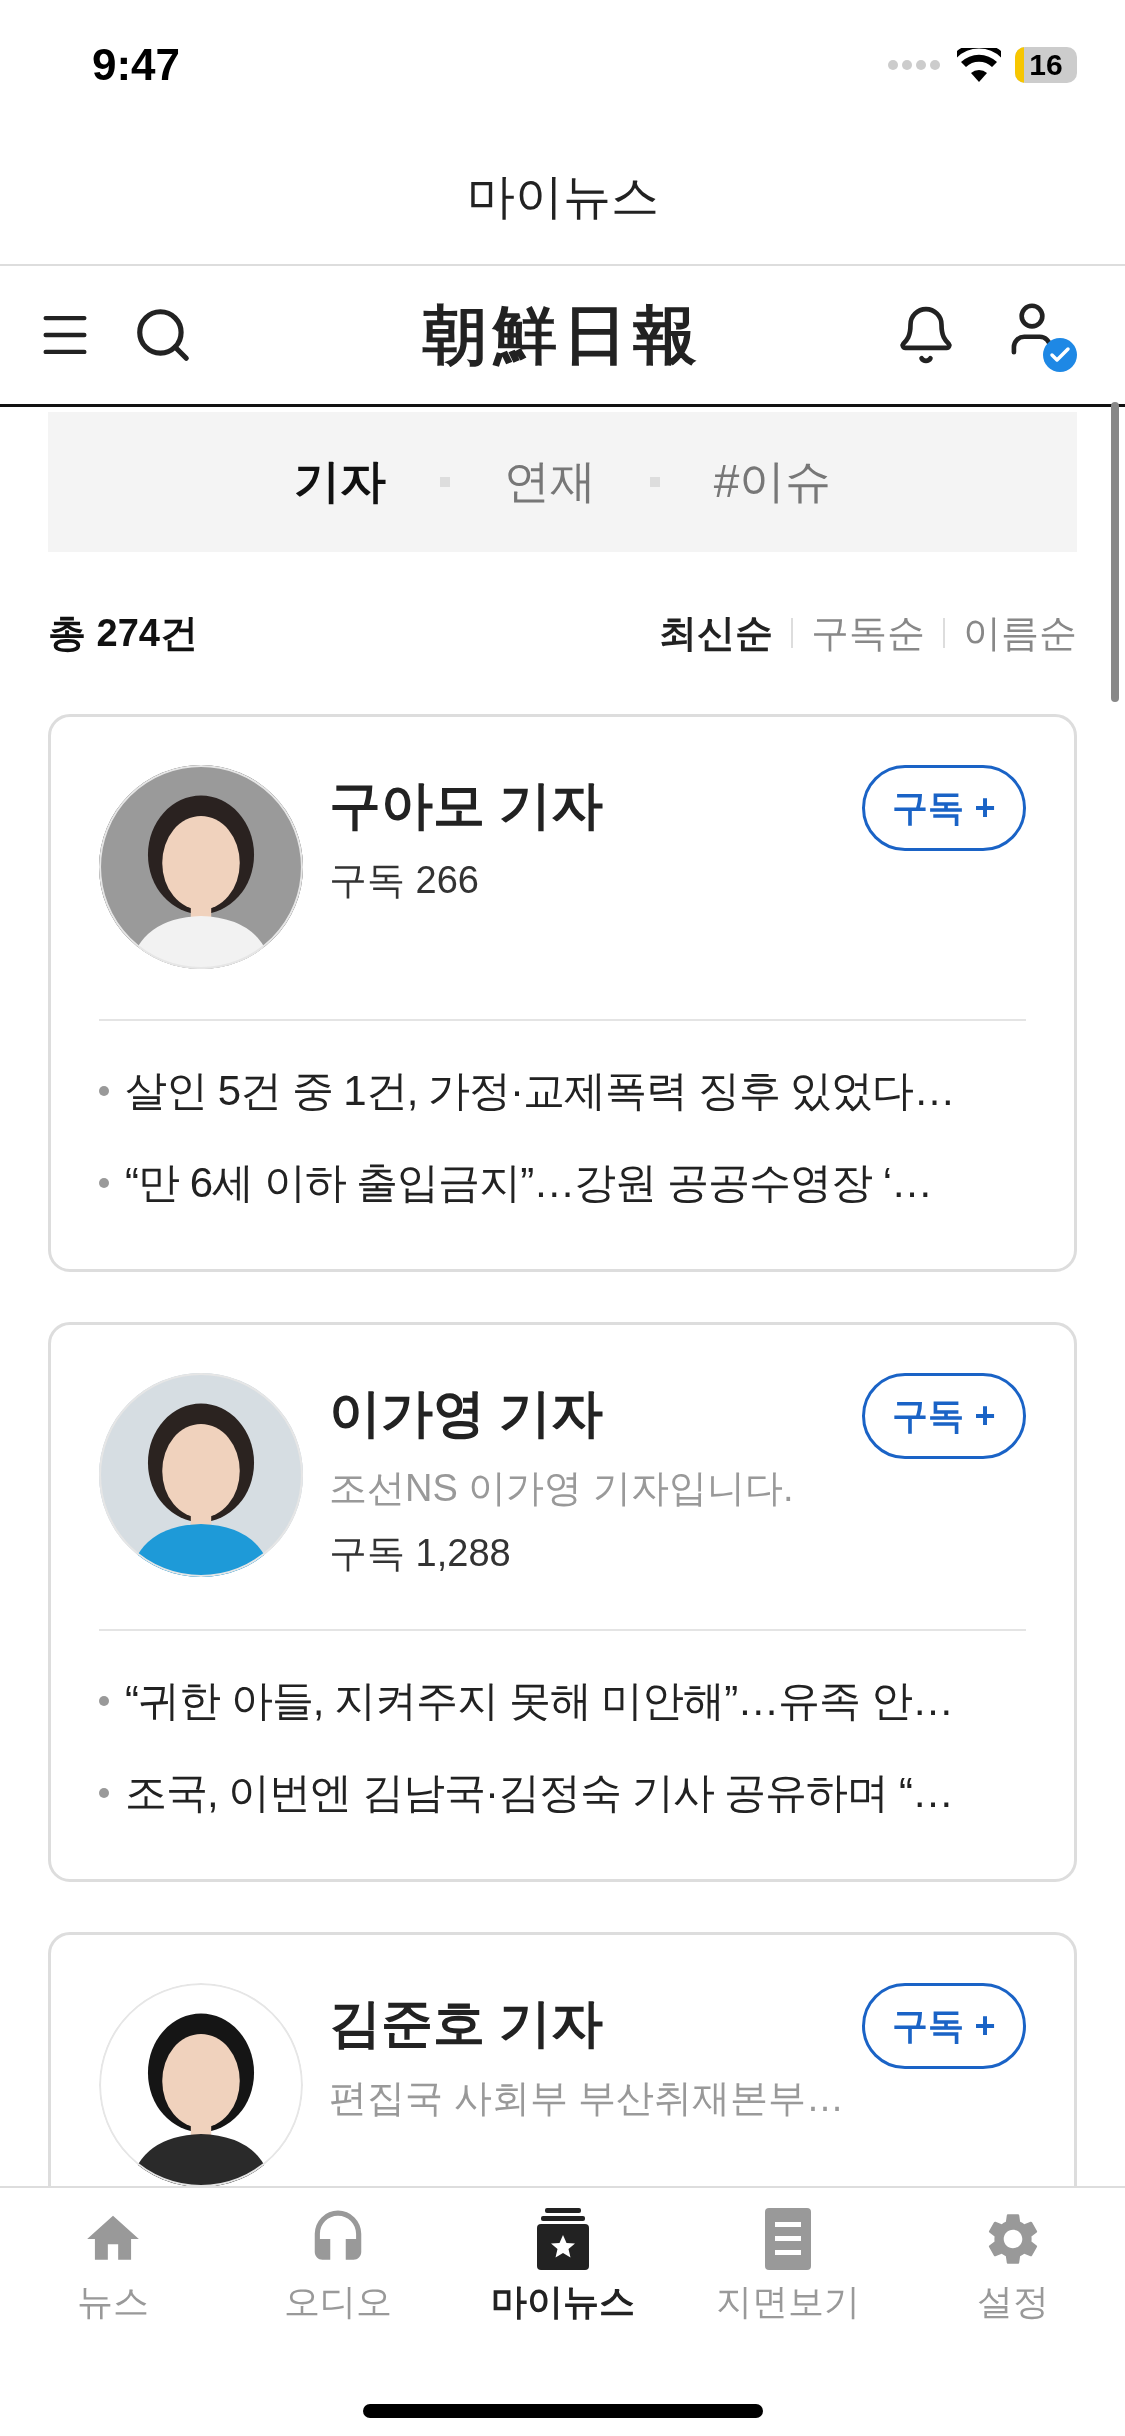 Image resolution: width=1125 pixels, height=2436 pixels. I want to click on sort-option: 최신순, so click(716, 633).